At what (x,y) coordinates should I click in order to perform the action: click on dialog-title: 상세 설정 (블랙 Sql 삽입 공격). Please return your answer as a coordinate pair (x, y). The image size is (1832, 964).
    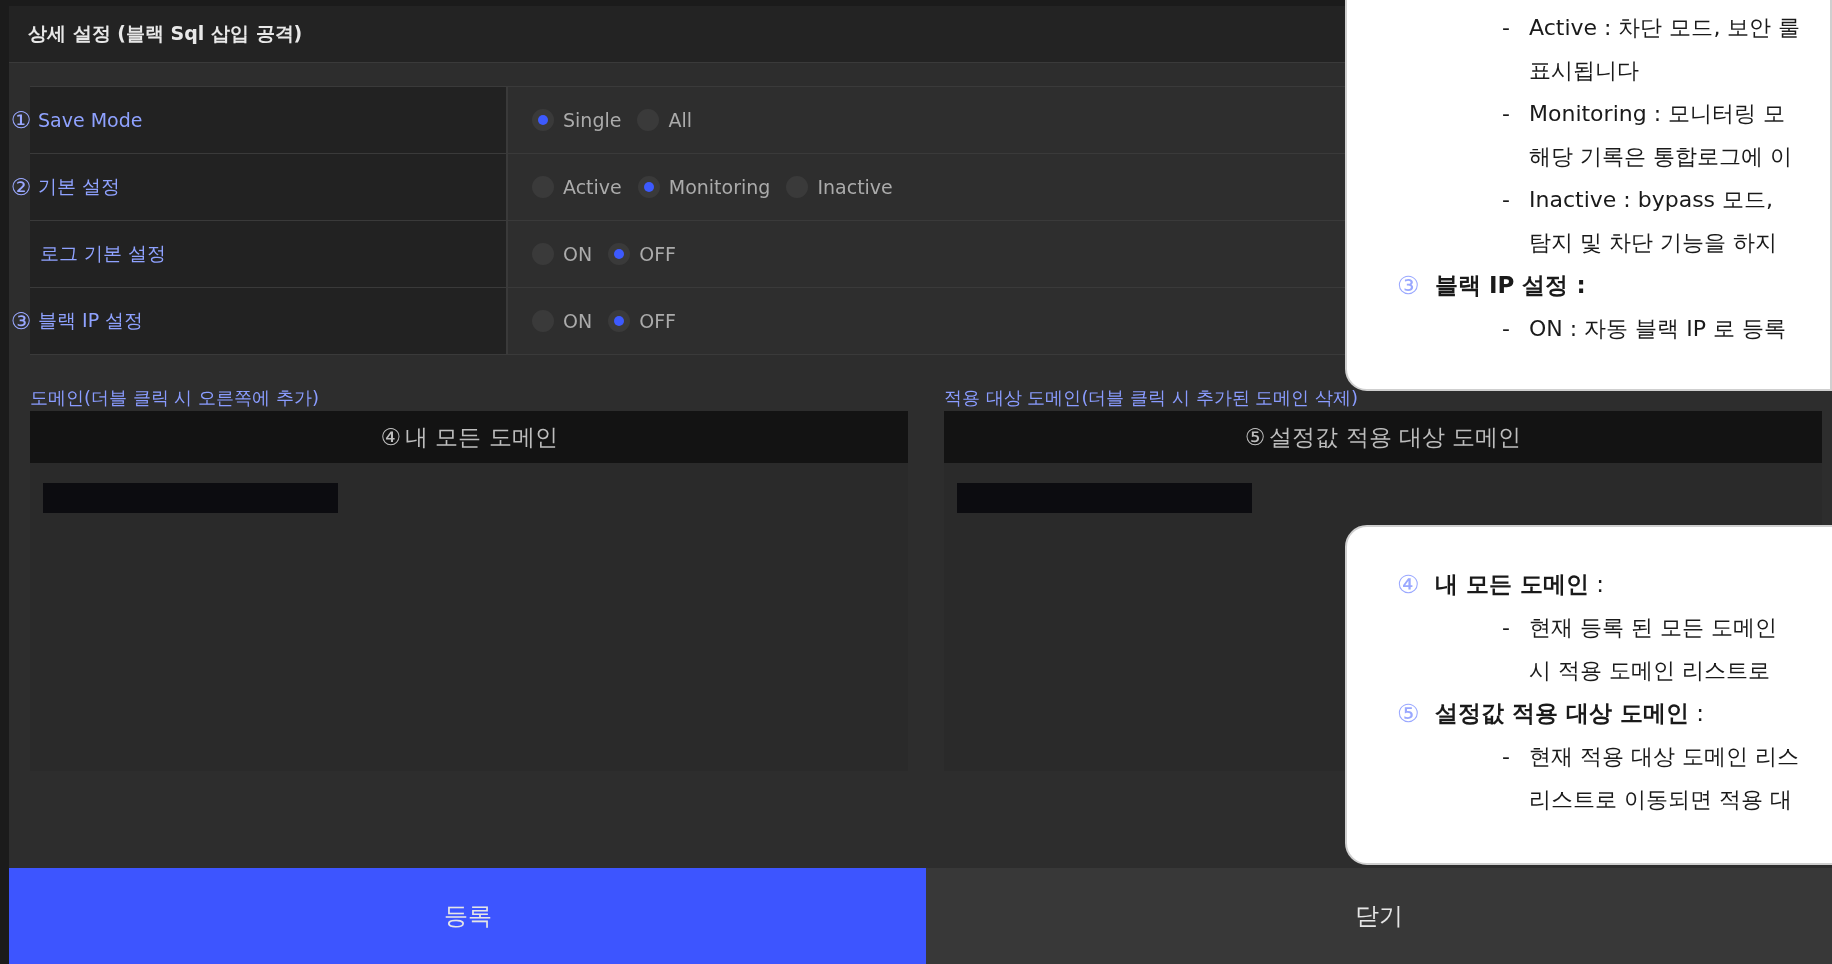
    Looking at the image, I should click on (165, 33).